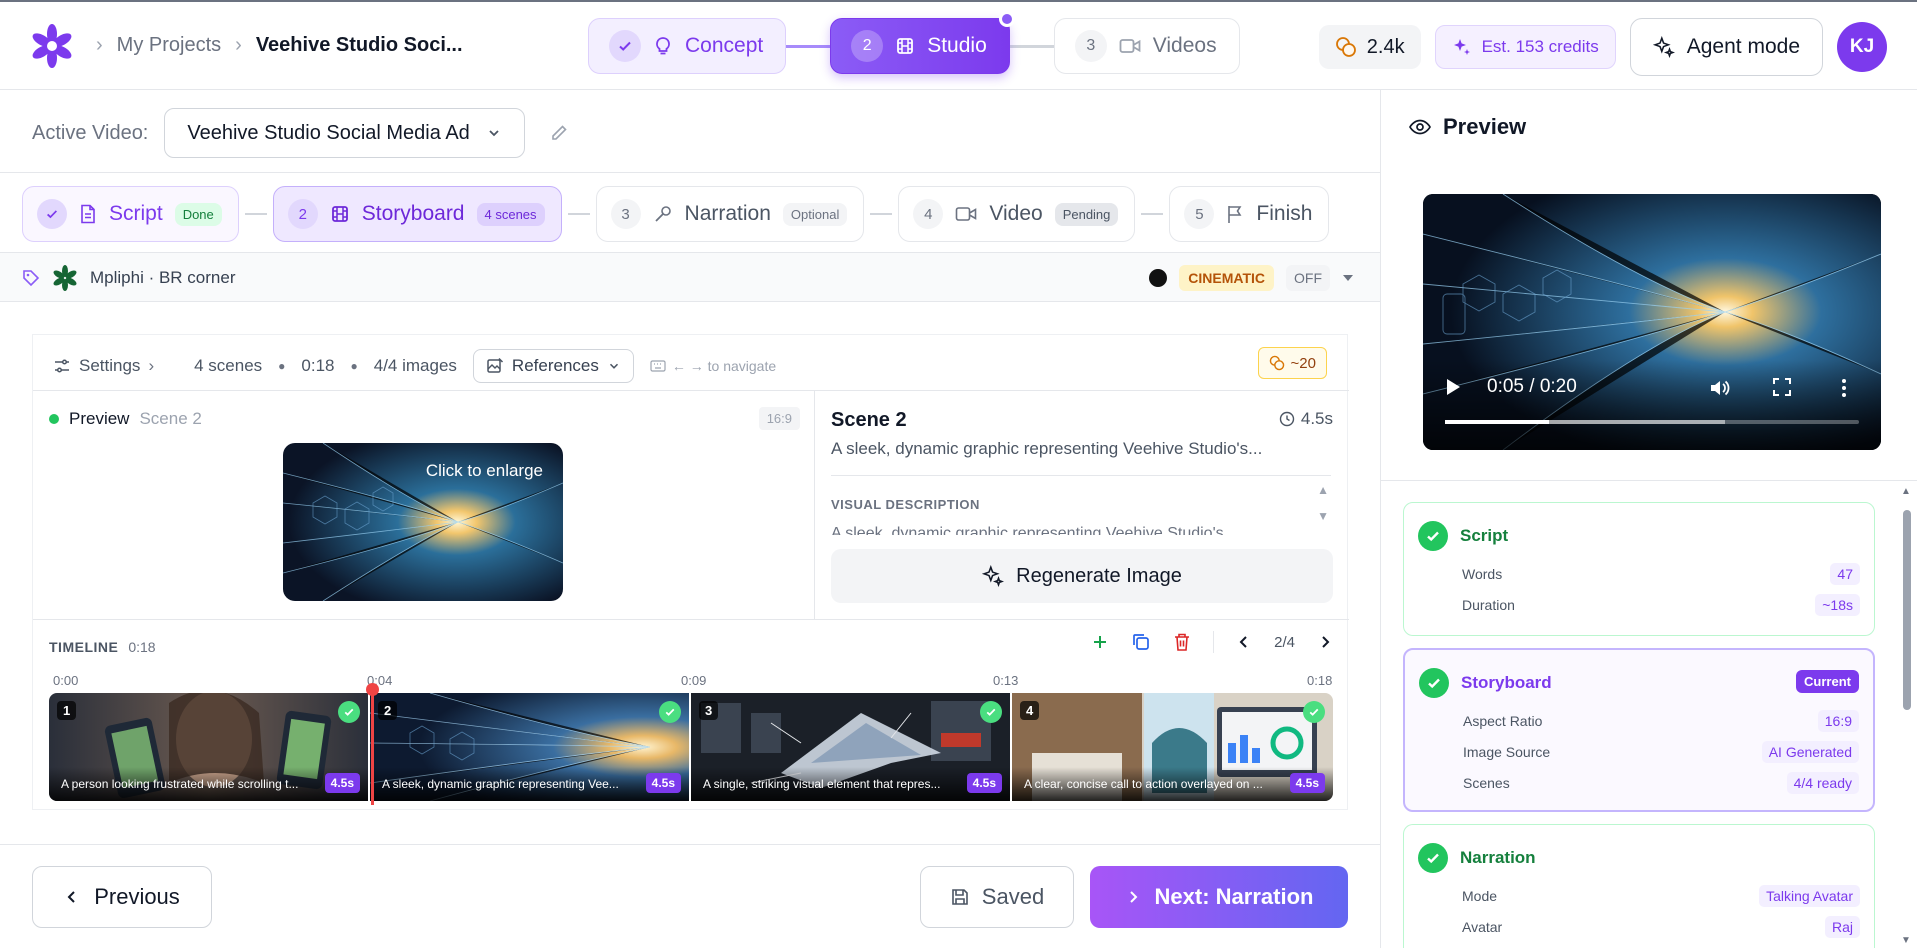 The image size is (1917, 948). Describe the element at coordinates (1907, 716) in the screenshot. I see `sidebar-scrollbar: ▲ ▼` at that location.